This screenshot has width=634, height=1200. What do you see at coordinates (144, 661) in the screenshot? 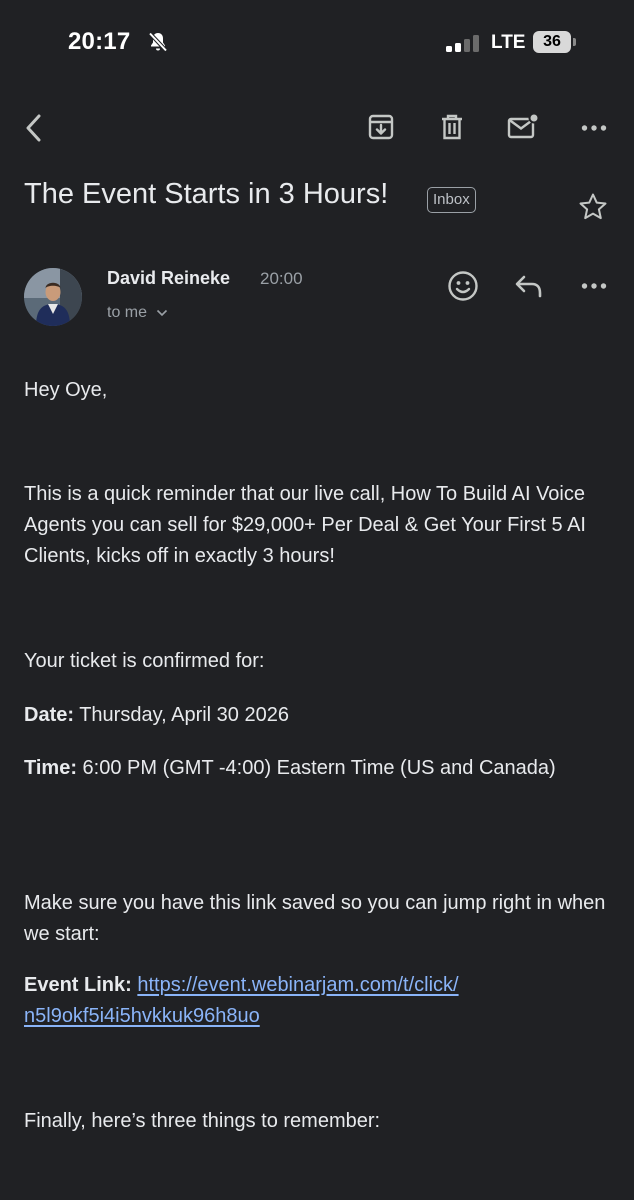
I see `ticket-confirmed-text: Your ticket is confirmed for:` at bounding box center [144, 661].